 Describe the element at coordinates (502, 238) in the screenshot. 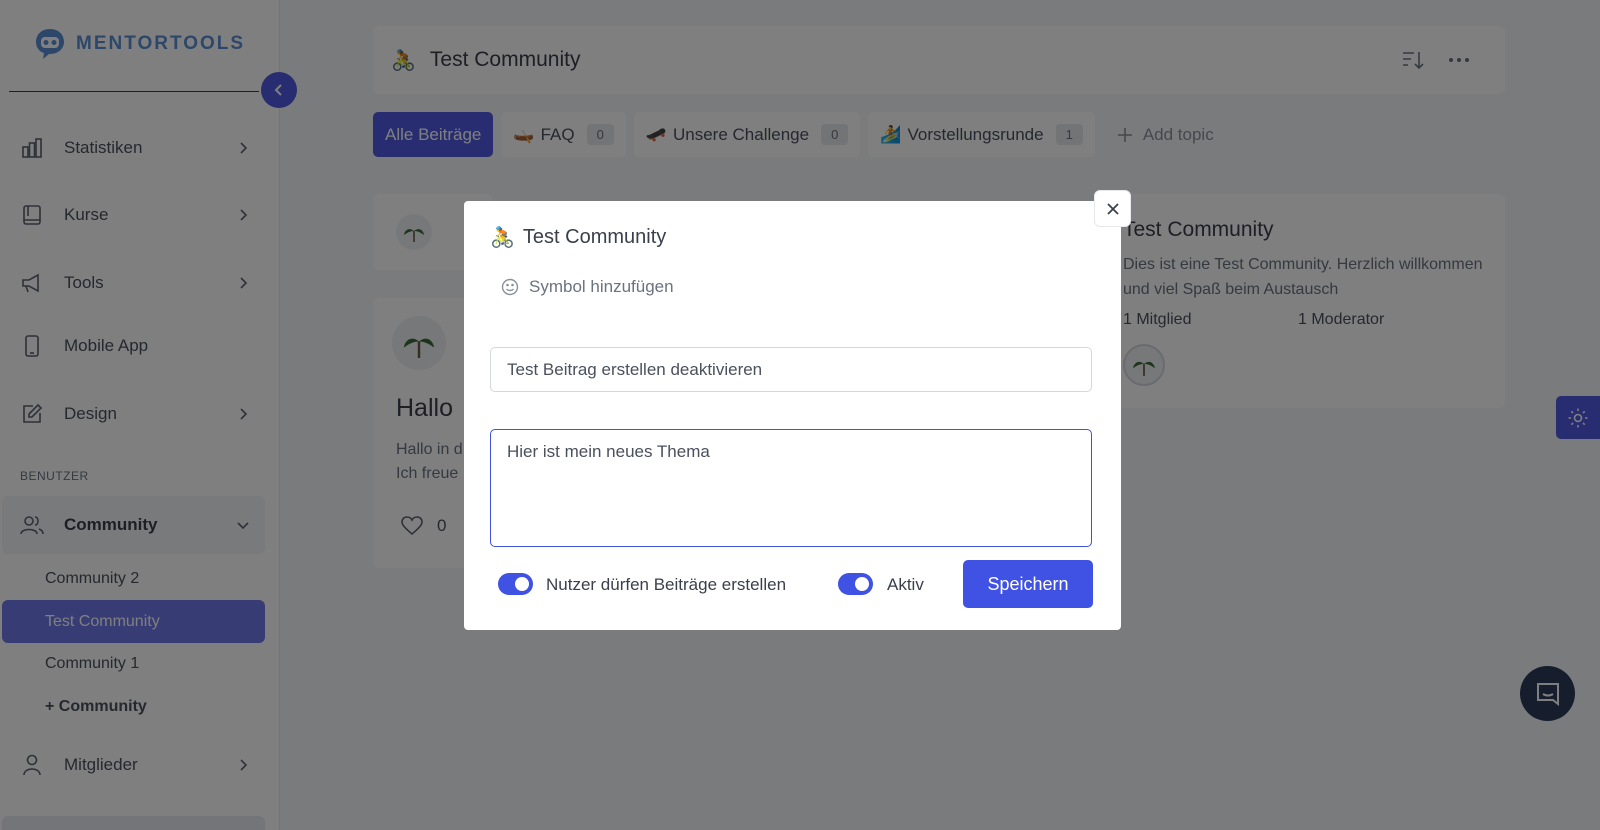

I see `cyclist-icon: 🚴` at that location.